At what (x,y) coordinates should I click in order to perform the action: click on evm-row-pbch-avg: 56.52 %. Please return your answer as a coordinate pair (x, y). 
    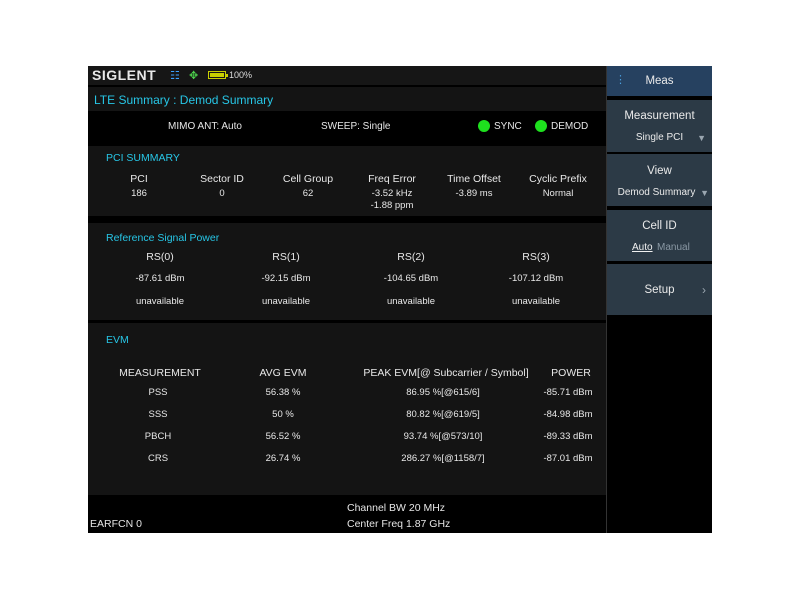
    Looking at the image, I should click on (283, 436).